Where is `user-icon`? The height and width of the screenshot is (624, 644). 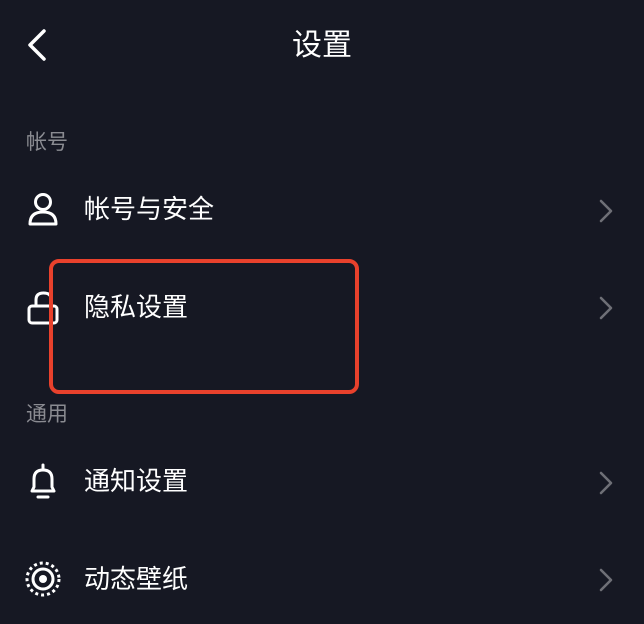
user-icon is located at coordinates (44, 210).